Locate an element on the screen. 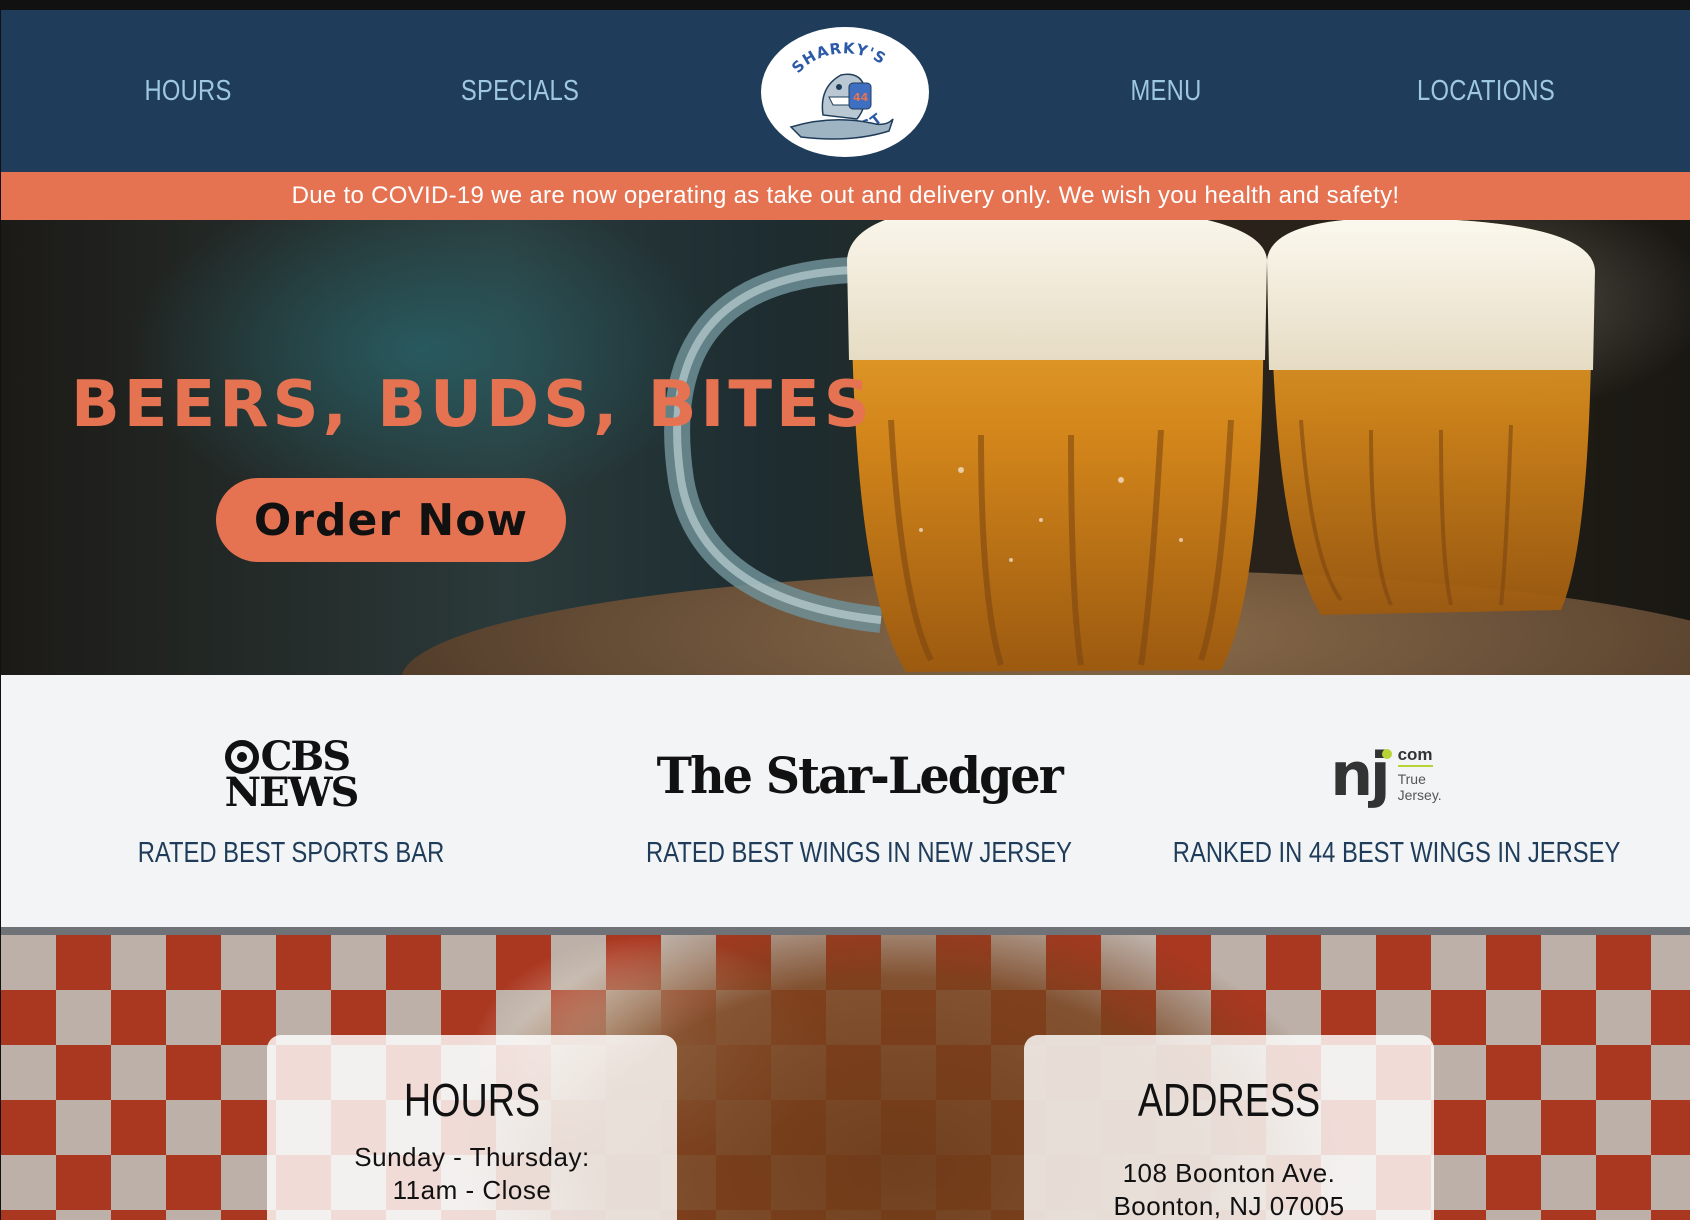  nj-com-logo: nj com True Jersey. is located at coordinates (1386, 775).